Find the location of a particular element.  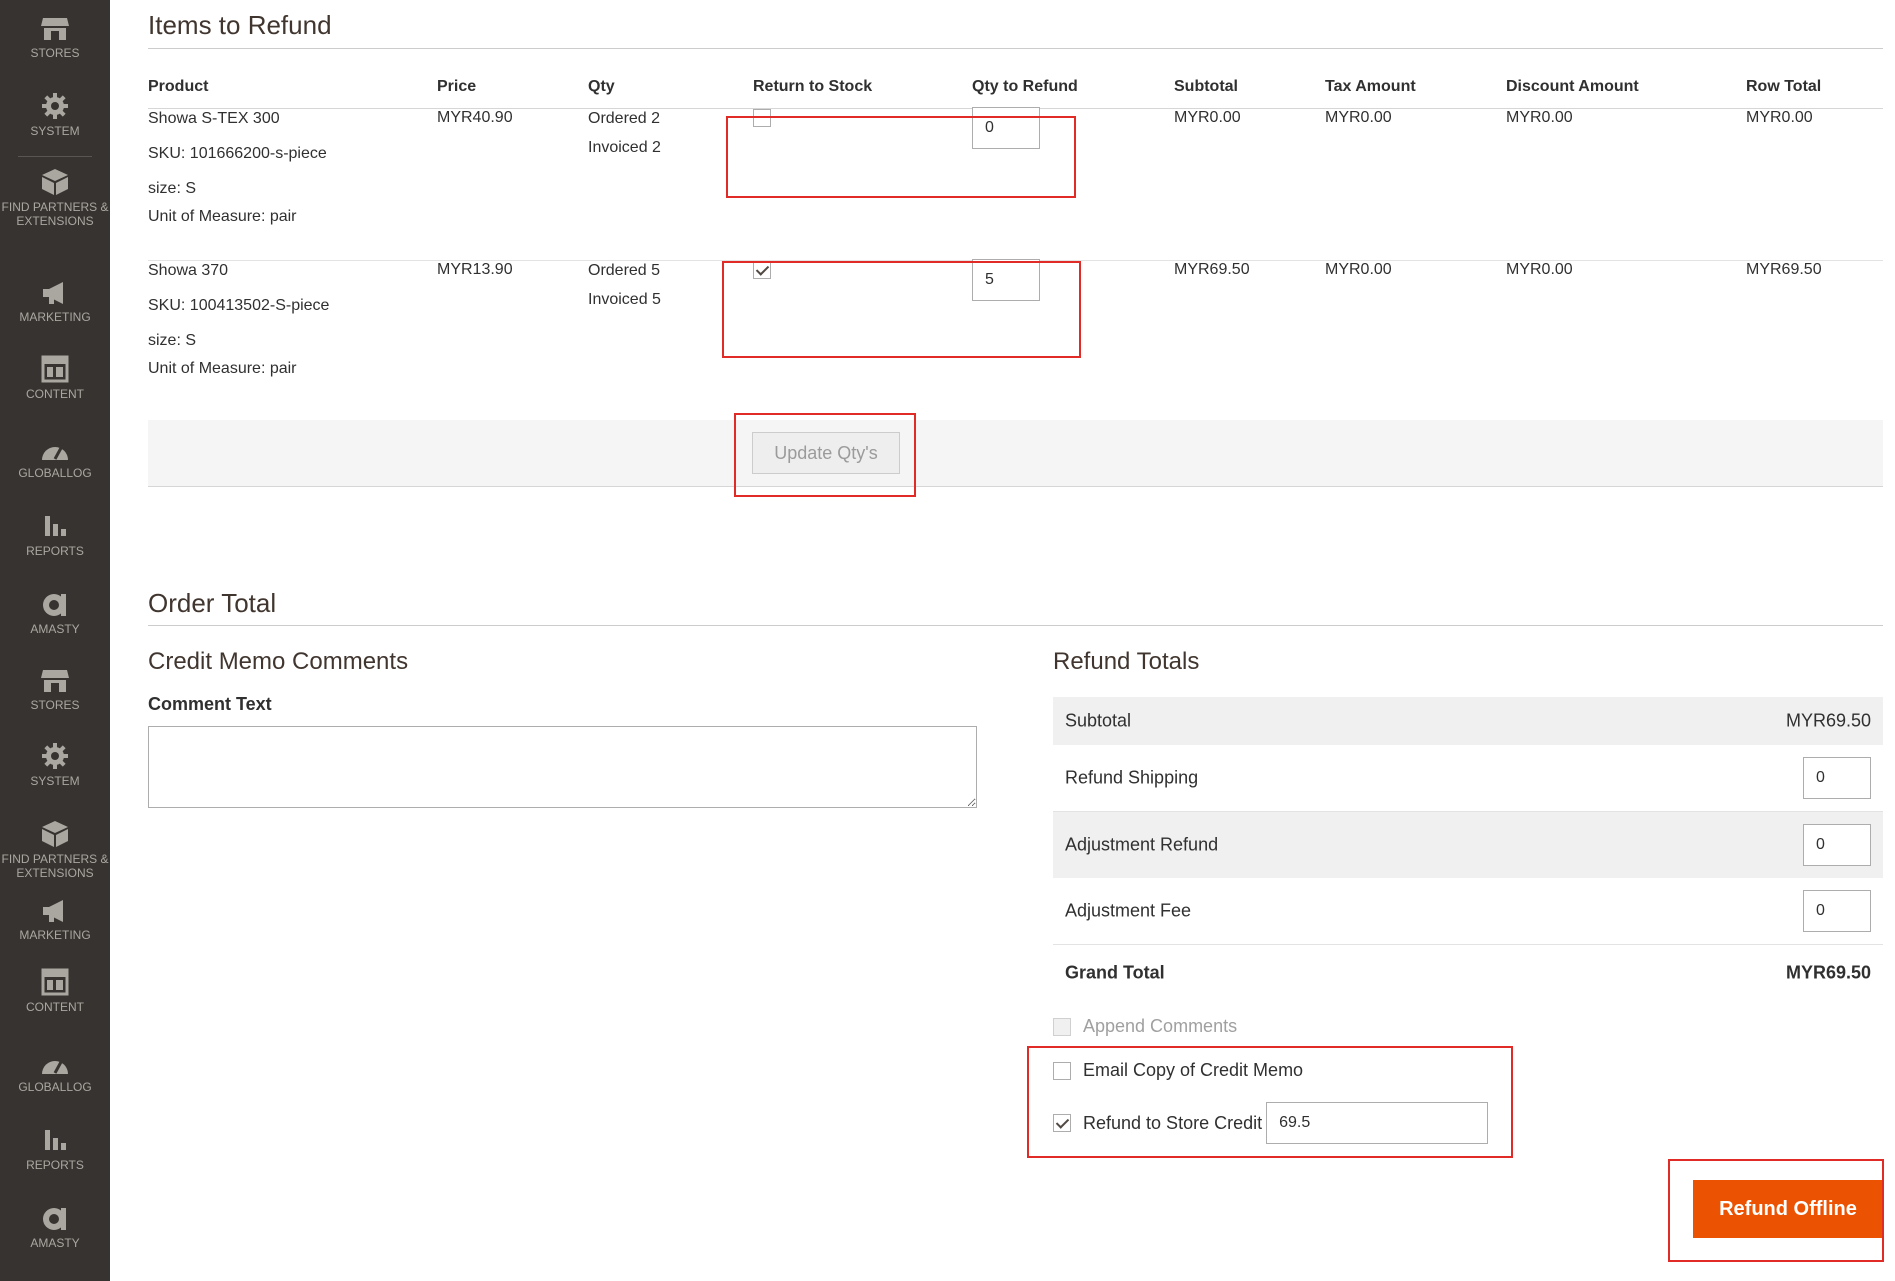

subtotal-label: Subtotal is located at coordinates (1098, 720).